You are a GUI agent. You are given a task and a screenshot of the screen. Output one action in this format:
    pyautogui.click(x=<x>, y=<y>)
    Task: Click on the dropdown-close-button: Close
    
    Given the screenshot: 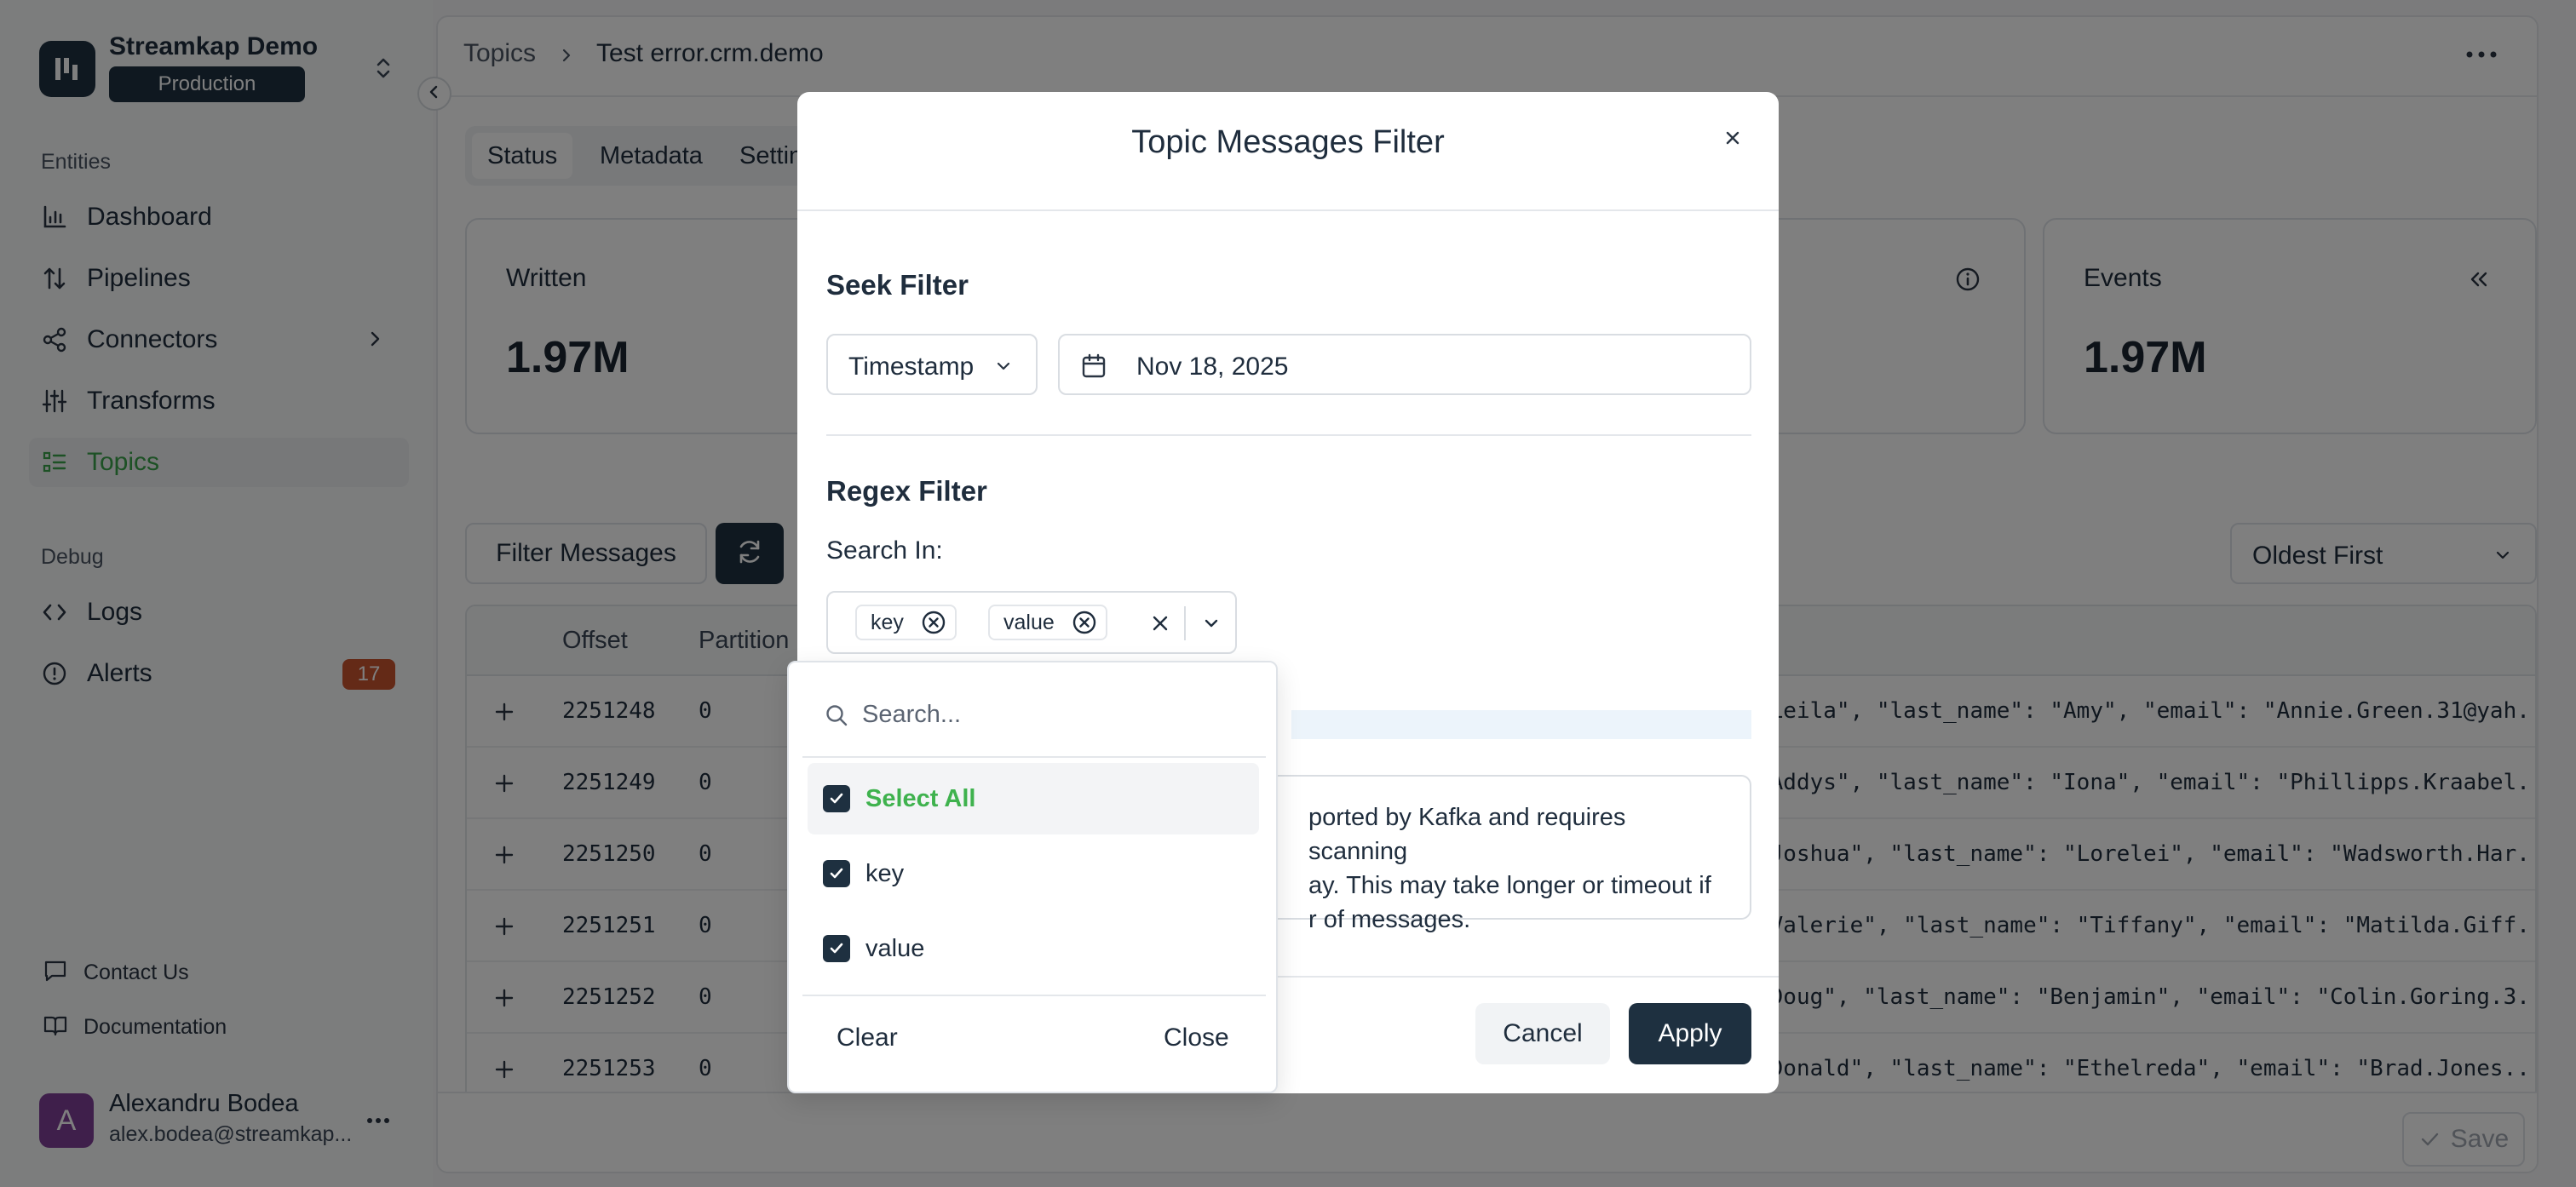 What is the action you would take?
    pyautogui.click(x=1196, y=1038)
    